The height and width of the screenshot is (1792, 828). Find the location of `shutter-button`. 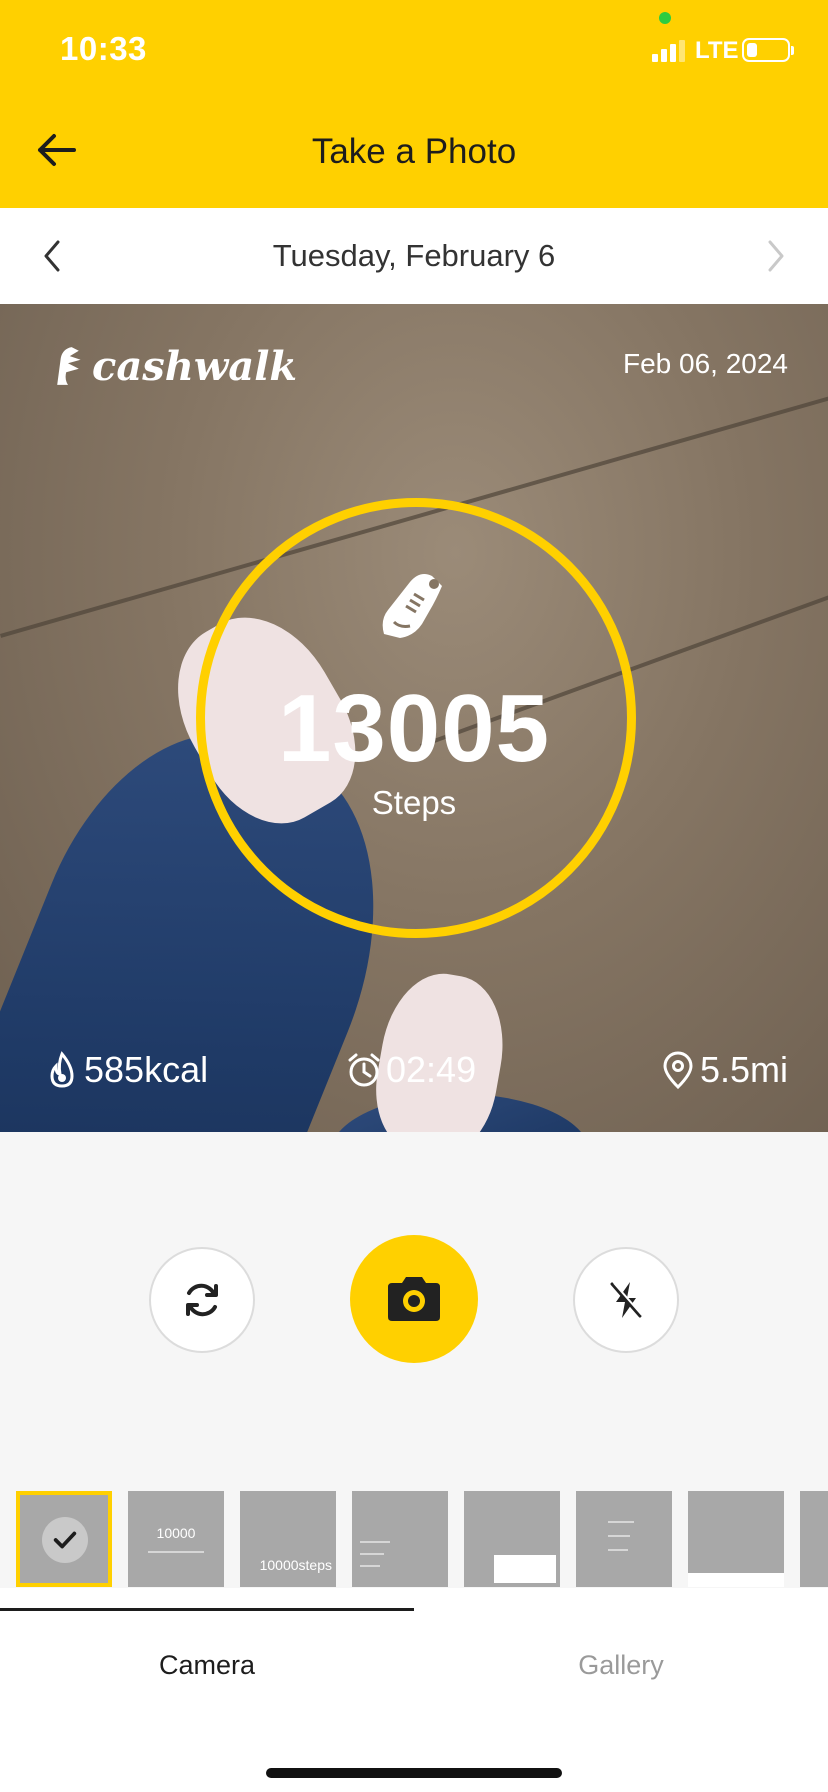

shutter-button is located at coordinates (414, 1299).